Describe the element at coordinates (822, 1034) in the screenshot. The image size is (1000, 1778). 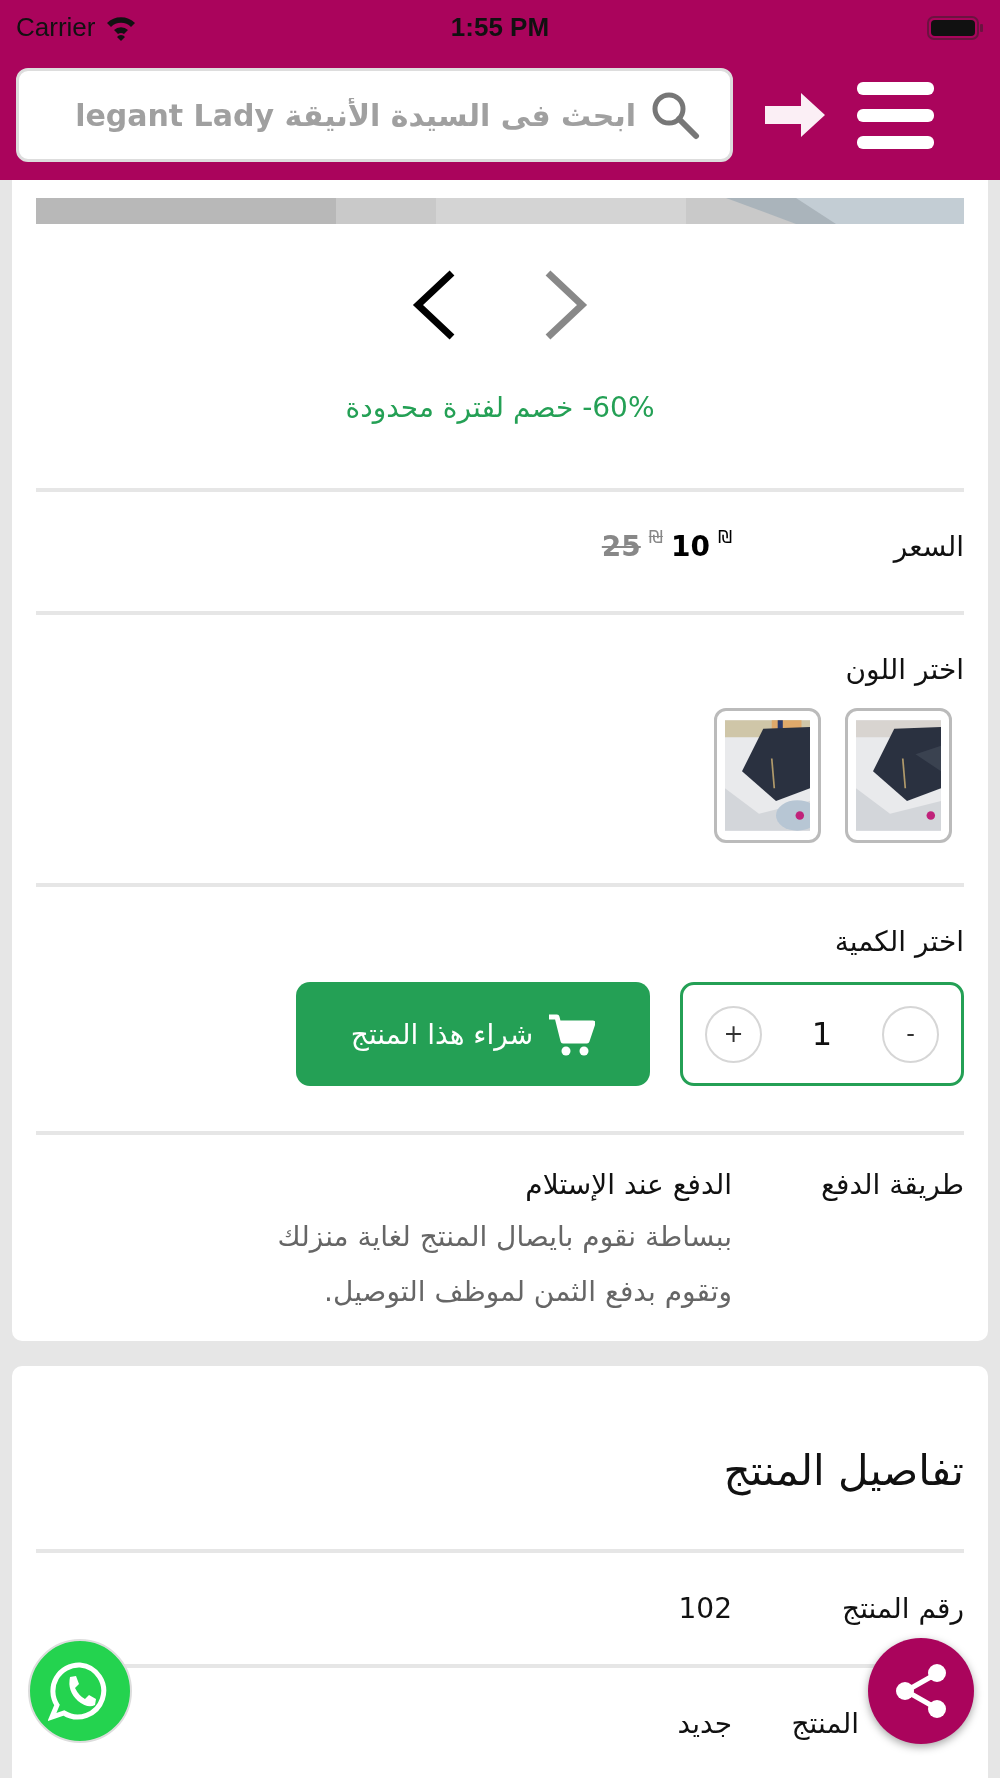
I see `quantity-value: 1` at that location.